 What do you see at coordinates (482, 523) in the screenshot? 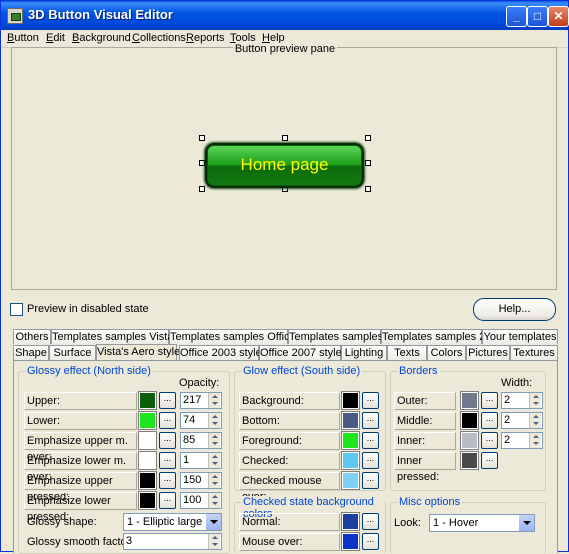
I see `look-select: 1 - Hover` at bounding box center [482, 523].